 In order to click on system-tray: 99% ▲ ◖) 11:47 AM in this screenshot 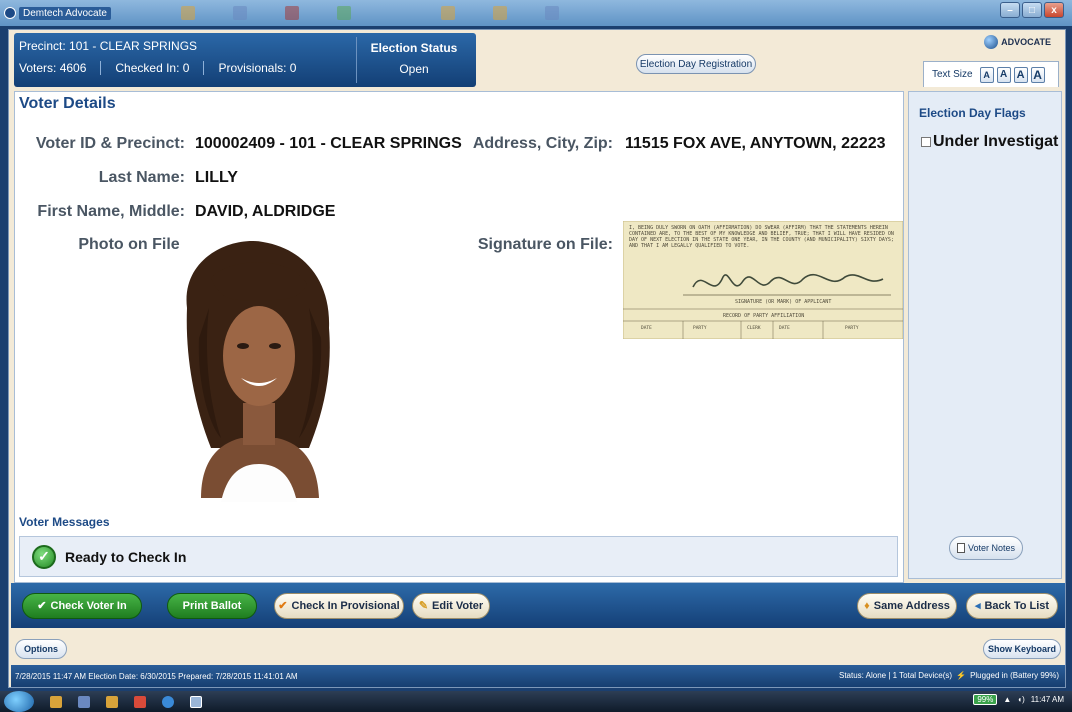, I will do `click(1018, 699)`.